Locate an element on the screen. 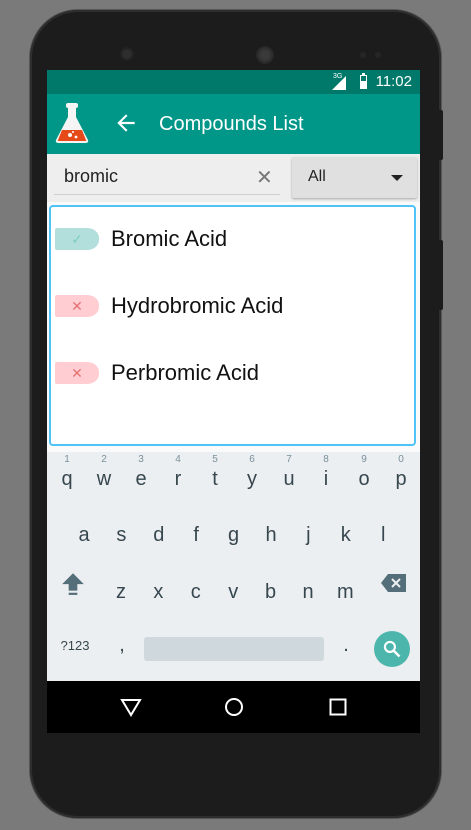 This screenshot has height=830, width=471. light-sensor is located at coordinates (378, 55).